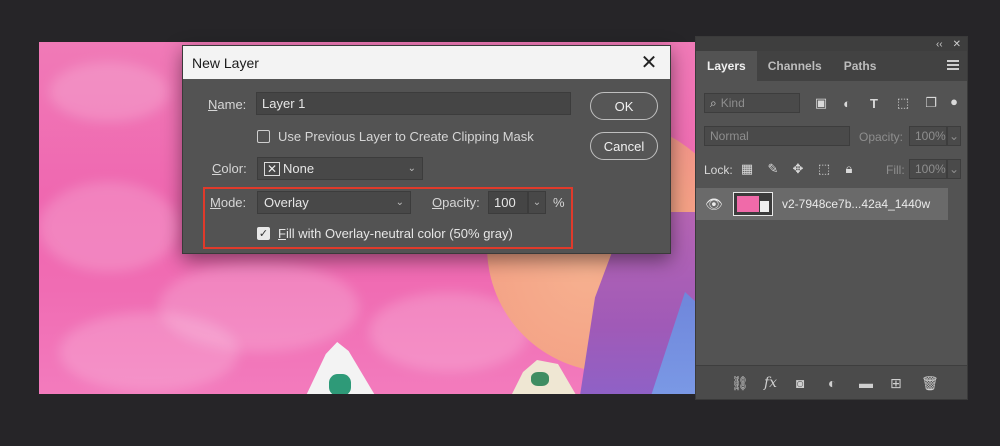 The width and height of the screenshot is (1000, 446). What do you see at coordinates (340, 168) in the screenshot?
I see `color-select: ✕ None ⌄` at bounding box center [340, 168].